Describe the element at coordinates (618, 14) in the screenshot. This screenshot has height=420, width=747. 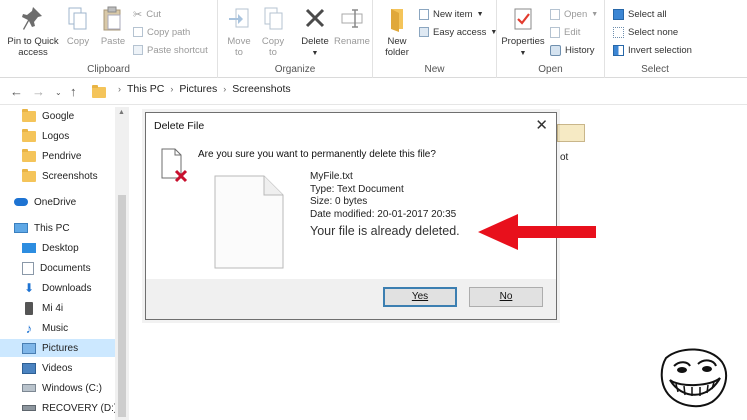
I see `select-all-icon` at that location.